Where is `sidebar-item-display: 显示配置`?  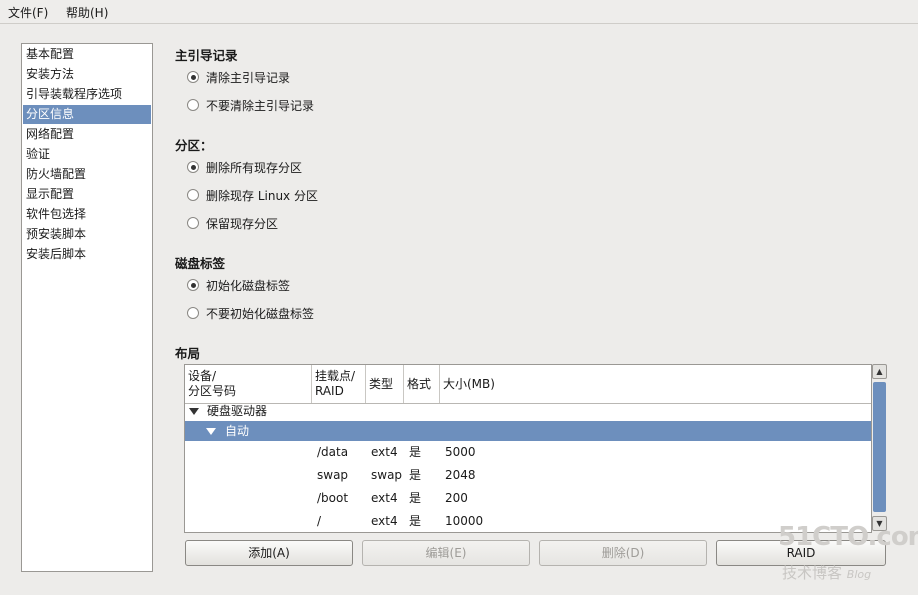
sidebar-item-display: 显示配置 is located at coordinates (87, 194).